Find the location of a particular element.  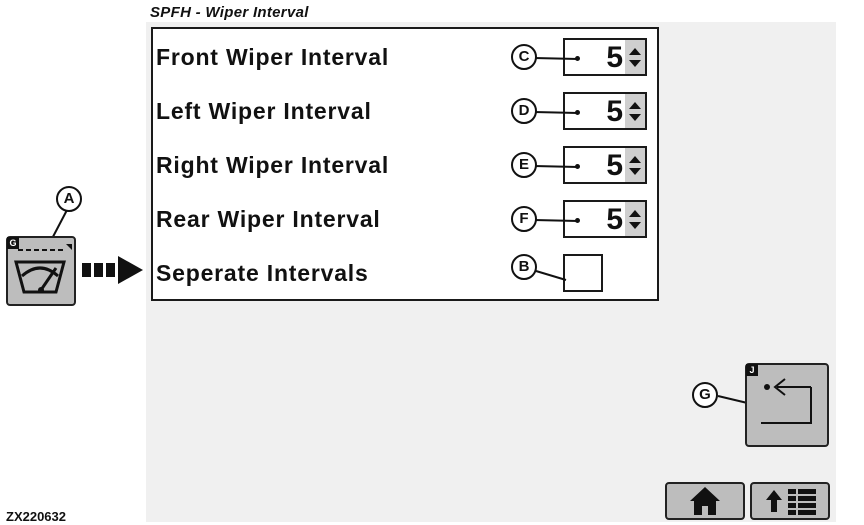

wiper-icon is located at coordinates (43, 269).